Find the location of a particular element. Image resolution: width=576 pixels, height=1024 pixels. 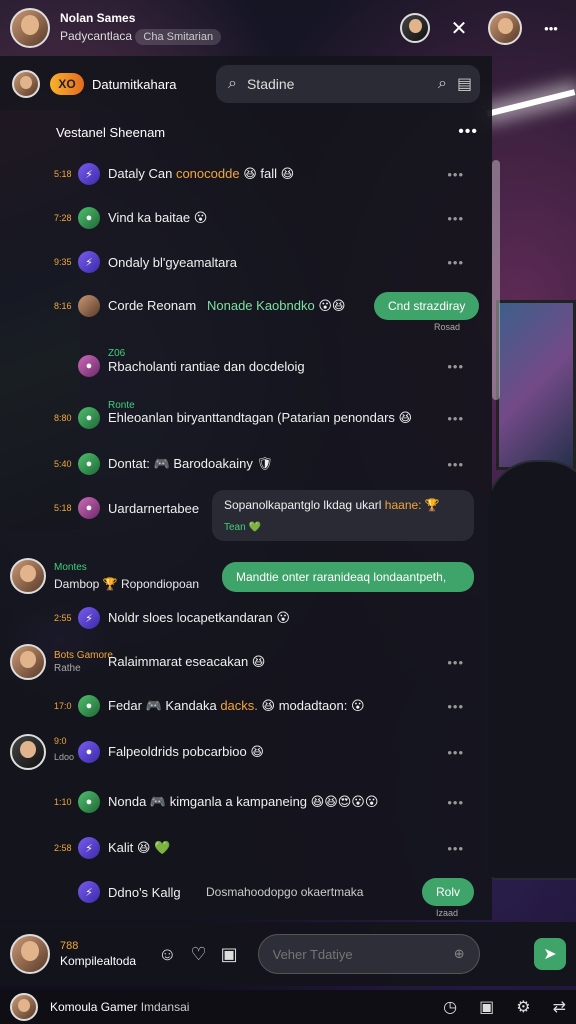

chat-list-icon: ▤ is located at coordinates (464, 84).